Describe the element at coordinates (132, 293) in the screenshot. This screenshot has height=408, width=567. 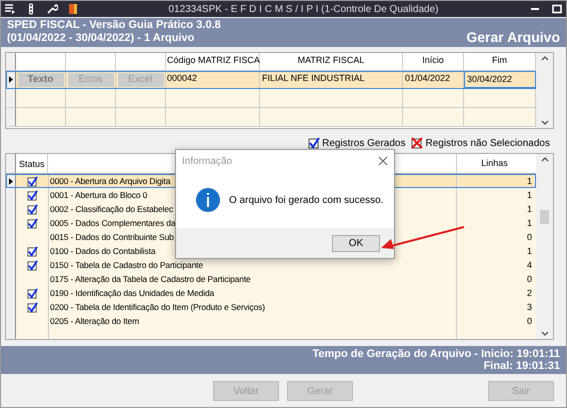
I see `table-cell-text: 0190 - Identificação das Unidades de Medida` at that location.